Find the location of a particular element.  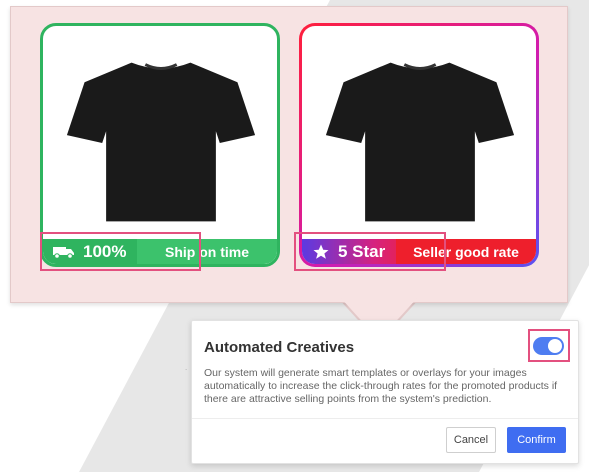

dialog-title: Automated Creatives is located at coordinates (279, 347).